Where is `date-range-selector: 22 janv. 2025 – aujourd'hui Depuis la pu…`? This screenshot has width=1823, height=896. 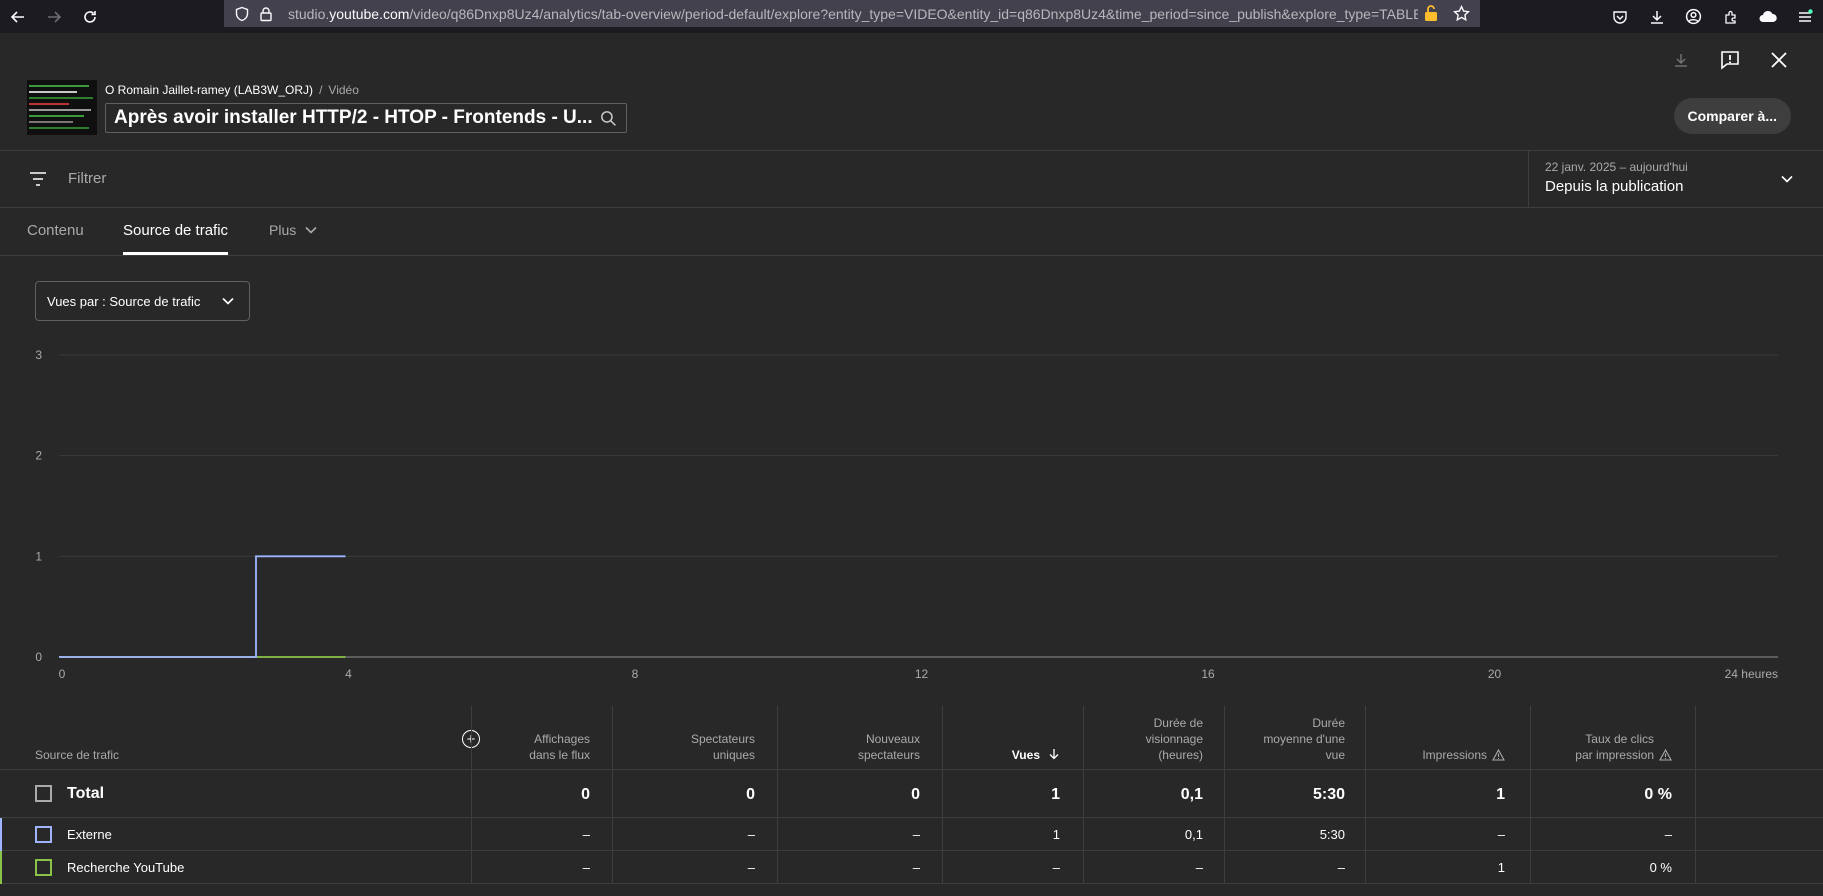
date-range-selector: 22 janv. 2025 – aujourd'hui Depuis la pu… is located at coordinates (1675, 179).